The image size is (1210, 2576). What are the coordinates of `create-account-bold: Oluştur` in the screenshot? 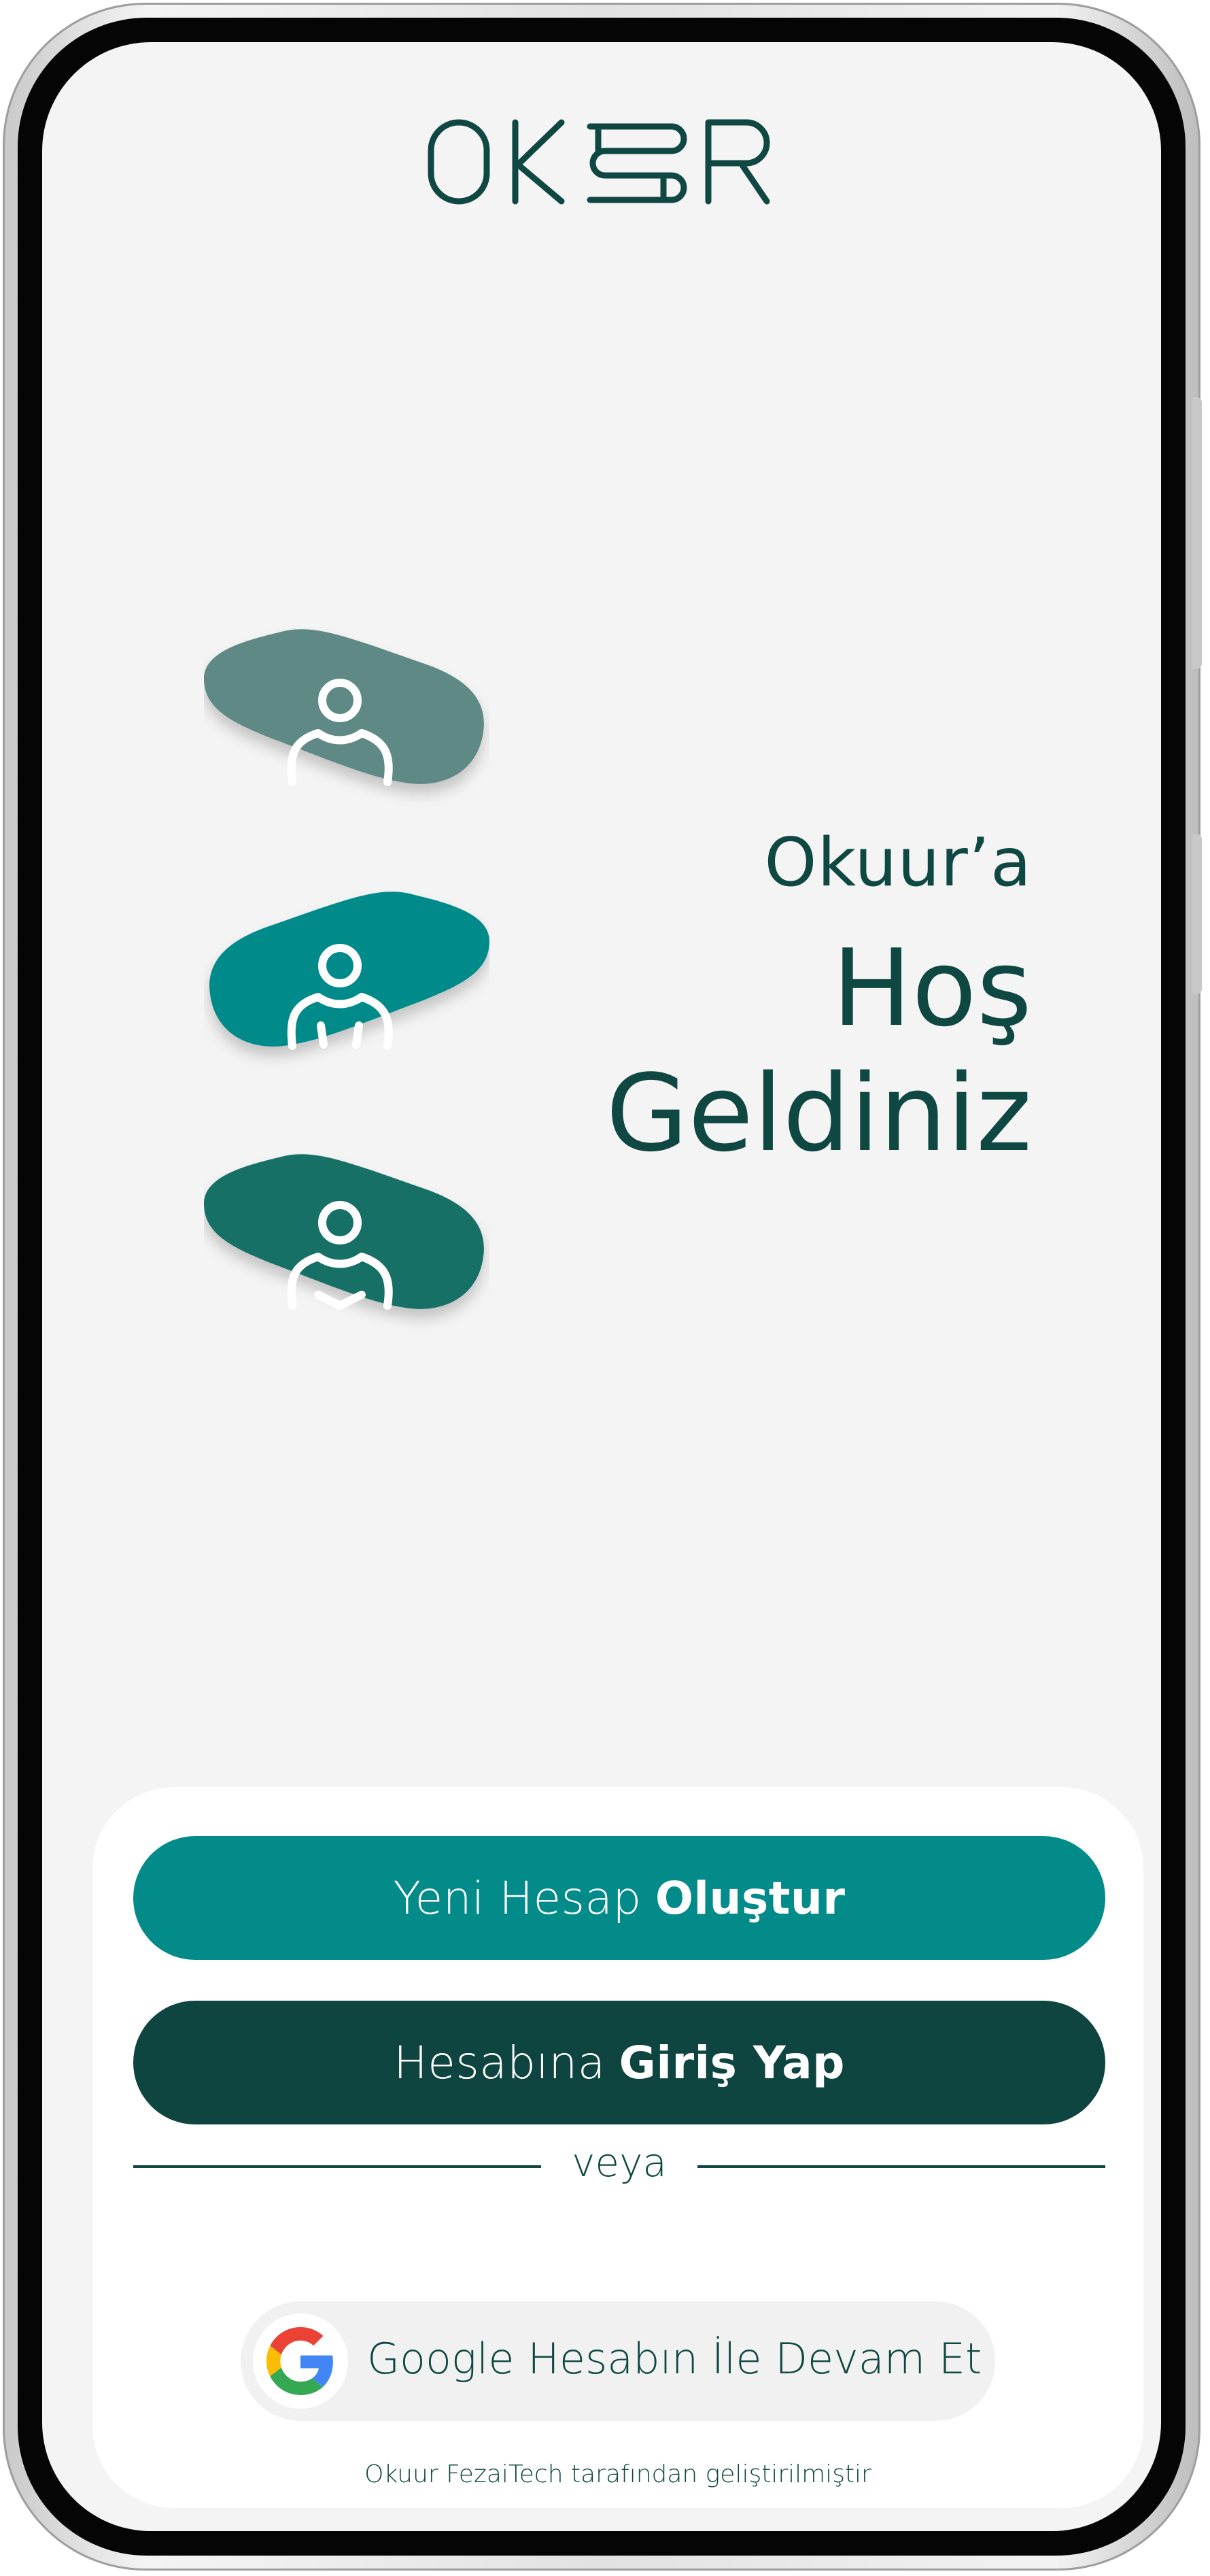 It's located at (750, 1898).